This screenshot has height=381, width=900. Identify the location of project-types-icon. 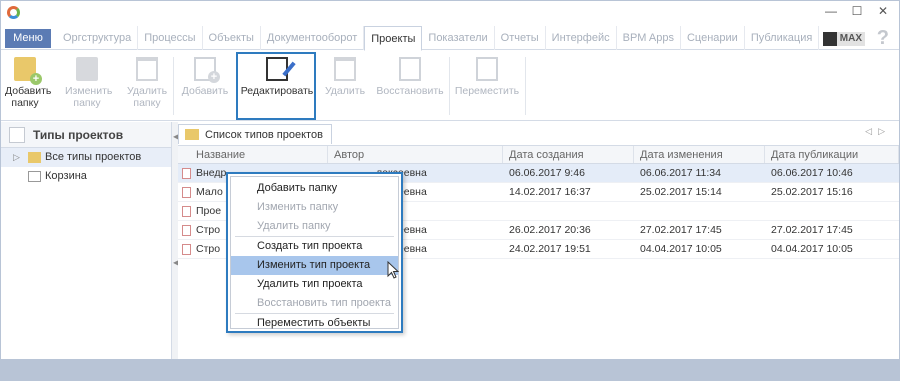
(17, 135).